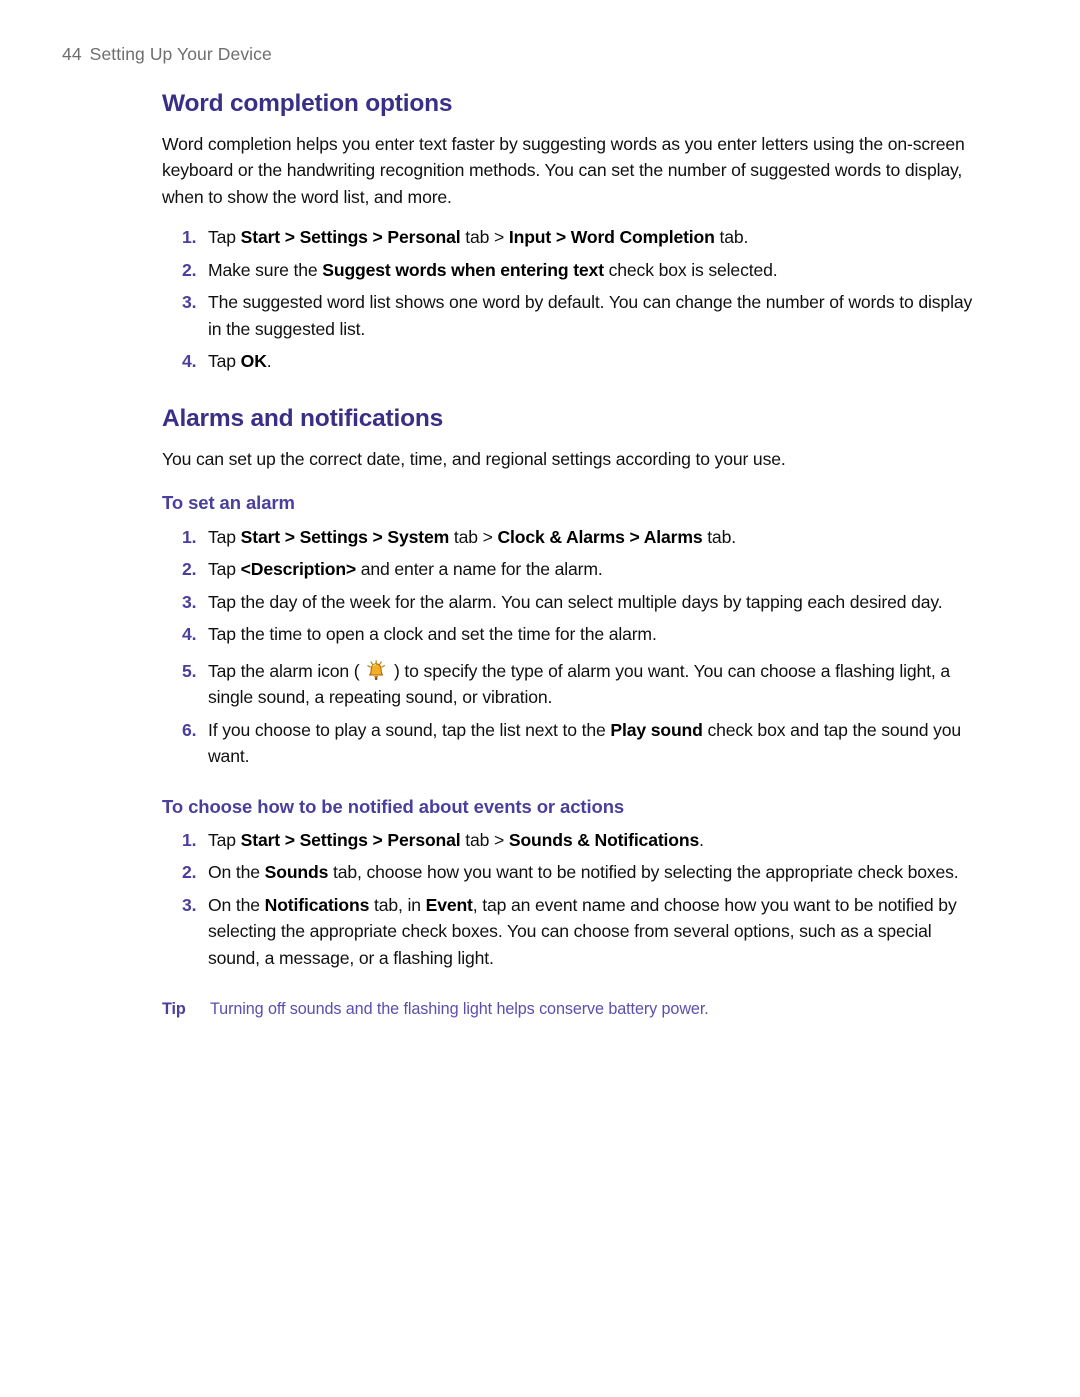 Image resolution: width=1080 pixels, height=1397 pixels. What do you see at coordinates (317, 904) in the screenshot?
I see `emphasis: Notifications` at bounding box center [317, 904].